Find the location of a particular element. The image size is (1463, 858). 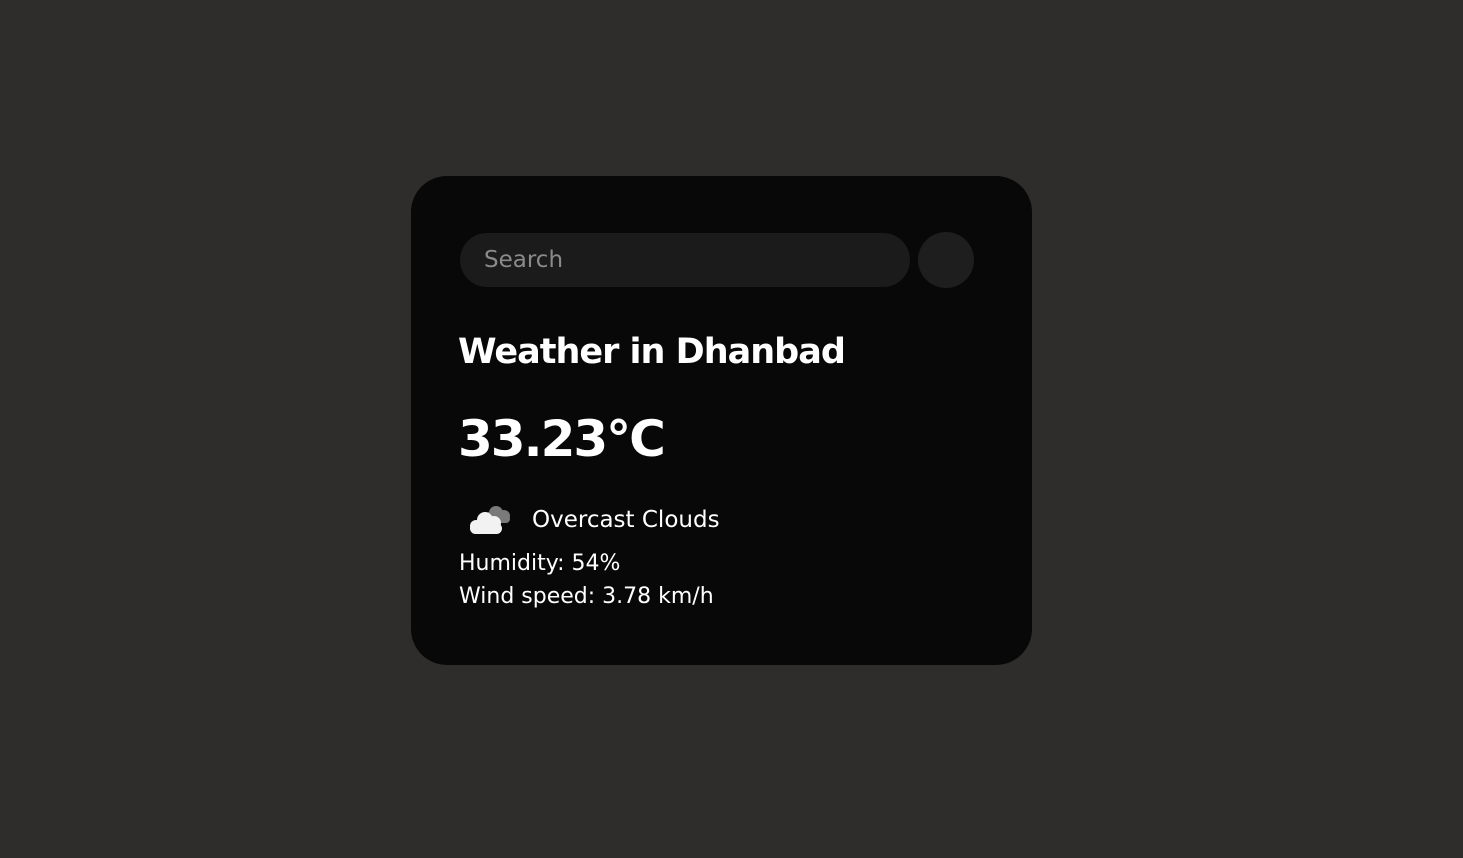

weather-stats: Humidity: 54% Wind speed: 3.78 km/h is located at coordinates (721, 580).